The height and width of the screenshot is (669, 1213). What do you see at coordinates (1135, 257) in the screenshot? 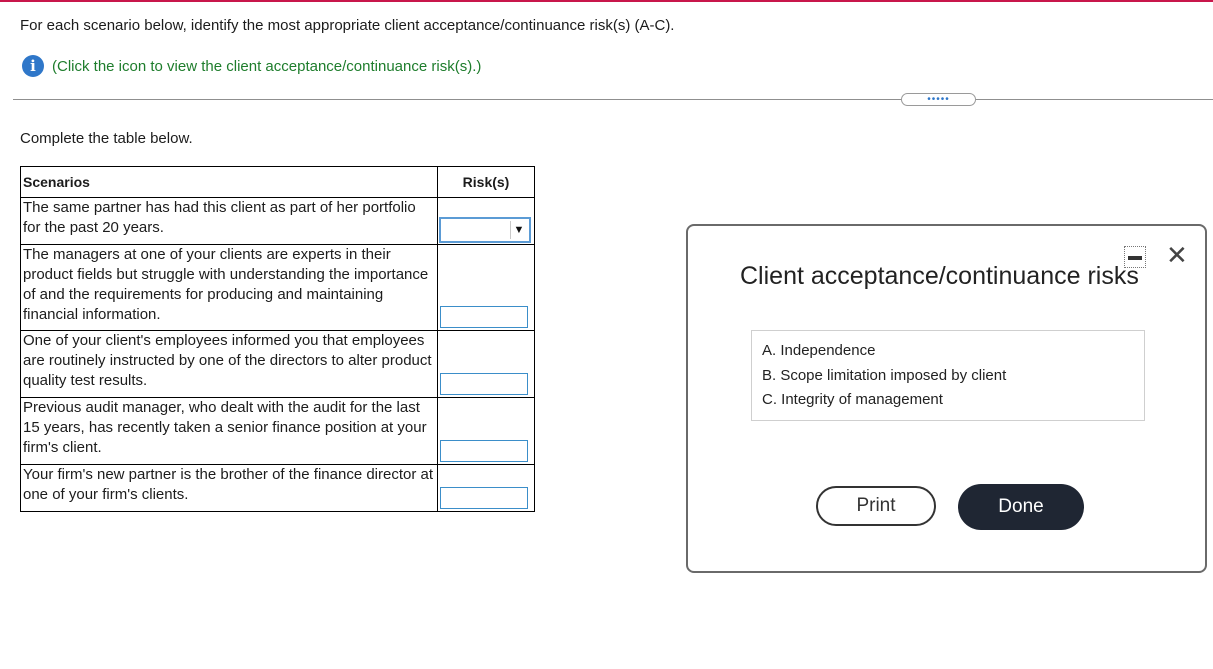
I see `minimize-icon` at bounding box center [1135, 257].